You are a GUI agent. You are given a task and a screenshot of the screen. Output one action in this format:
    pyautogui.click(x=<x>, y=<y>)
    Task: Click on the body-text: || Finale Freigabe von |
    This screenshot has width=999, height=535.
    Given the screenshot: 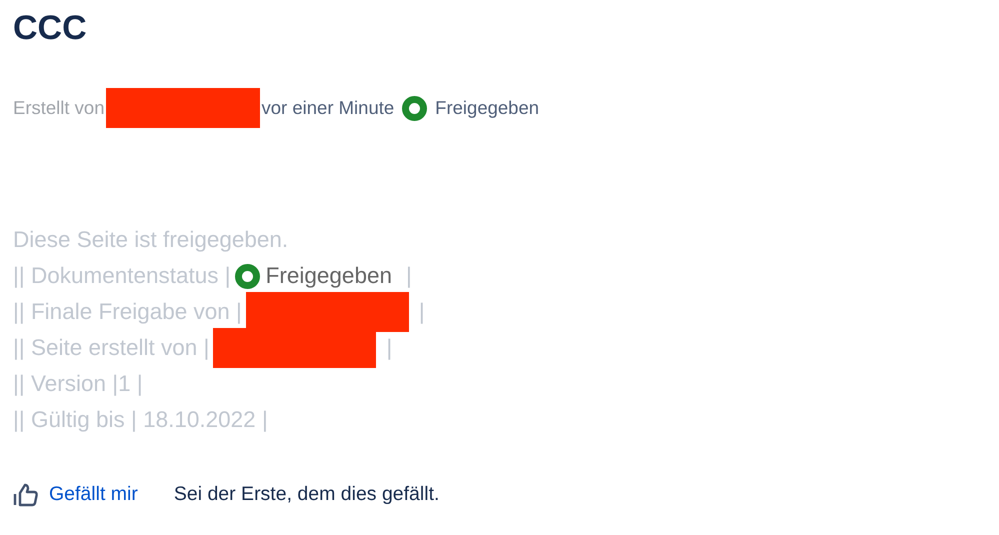 What is the action you would take?
    pyautogui.click(x=127, y=312)
    